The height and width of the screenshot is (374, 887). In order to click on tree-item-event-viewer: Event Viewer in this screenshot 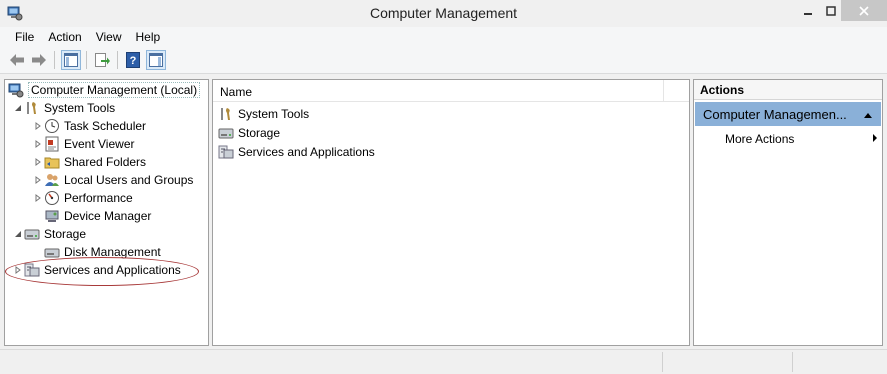, I will do `click(83, 144)`.